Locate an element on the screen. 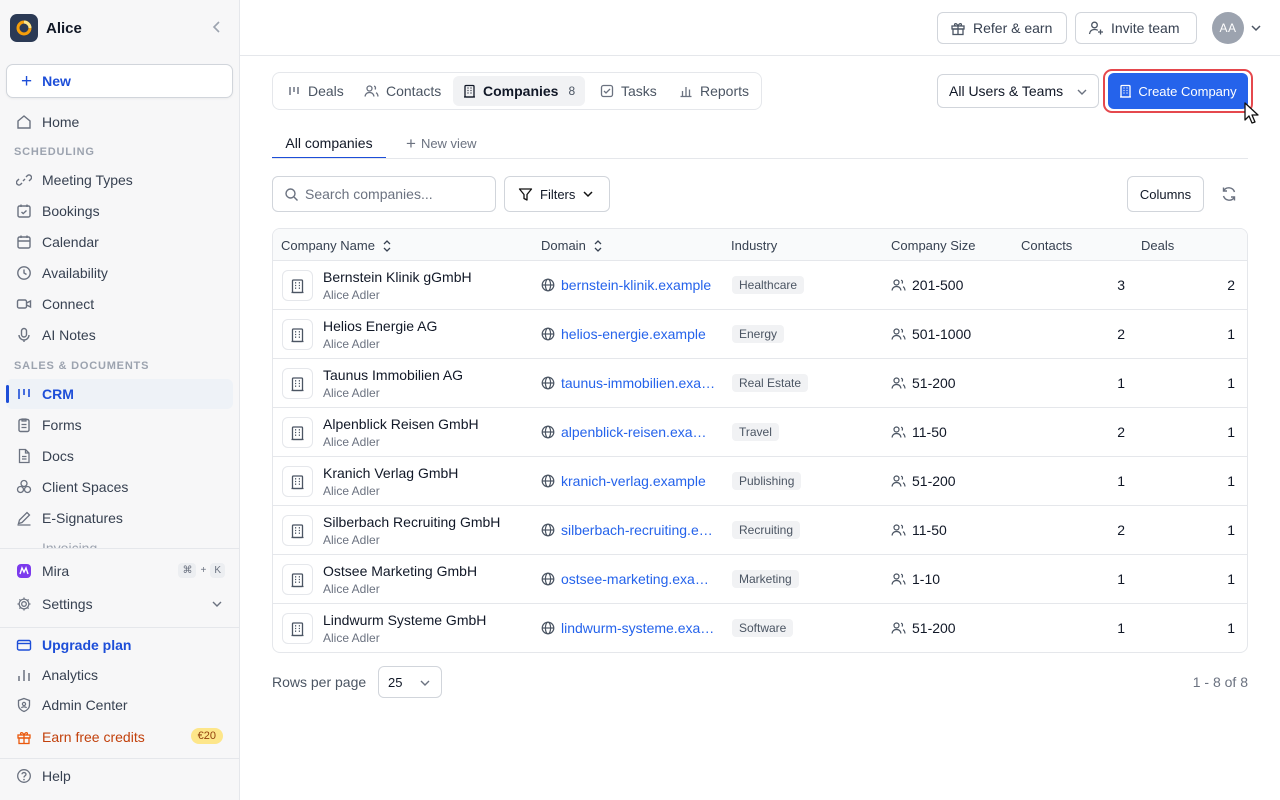 This screenshot has width=1280, height=800. sidebar-item-analytics: Analytics is located at coordinates (119, 675).